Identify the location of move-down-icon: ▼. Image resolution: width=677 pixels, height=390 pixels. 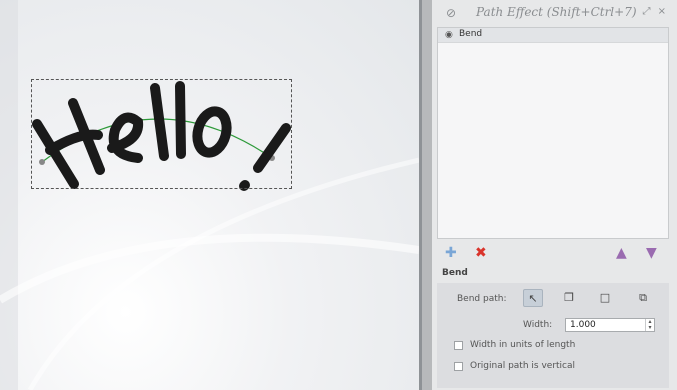
(651, 253).